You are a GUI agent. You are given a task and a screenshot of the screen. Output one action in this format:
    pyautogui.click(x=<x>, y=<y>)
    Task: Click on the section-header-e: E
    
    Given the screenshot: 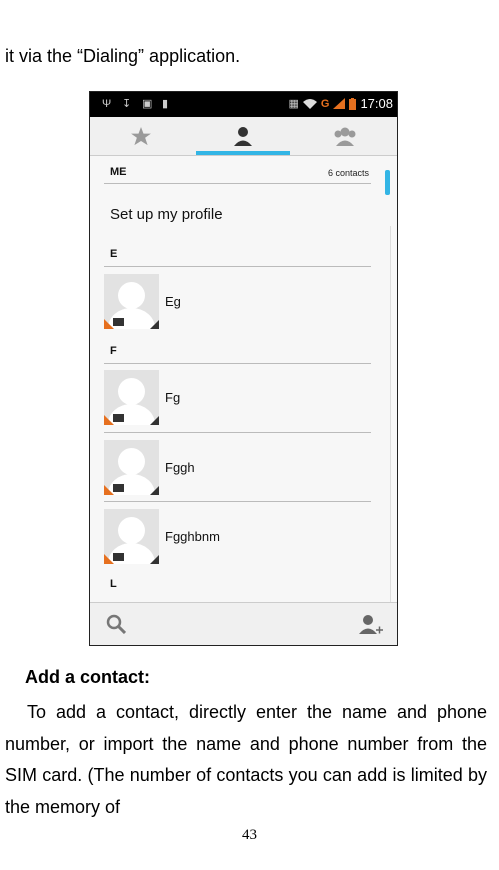 What is the action you would take?
    pyautogui.click(x=114, y=254)
    